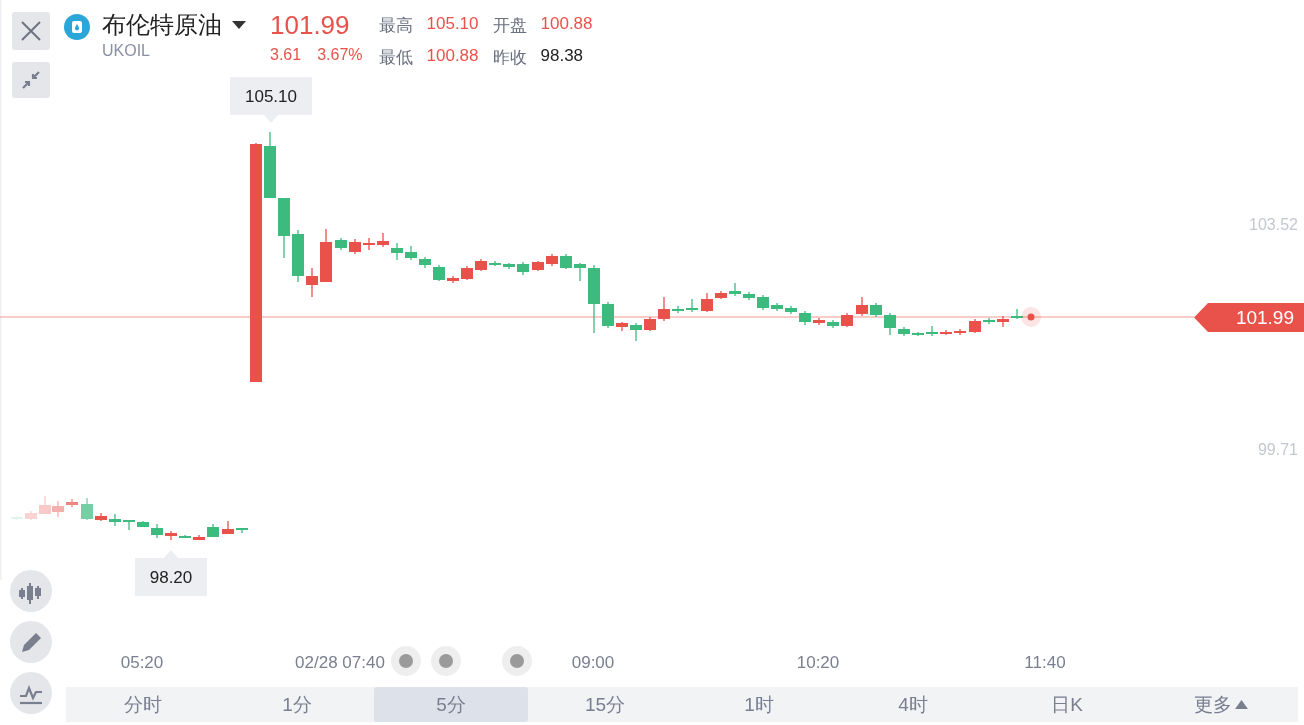  I want to click on close-button, so click(31, 31).